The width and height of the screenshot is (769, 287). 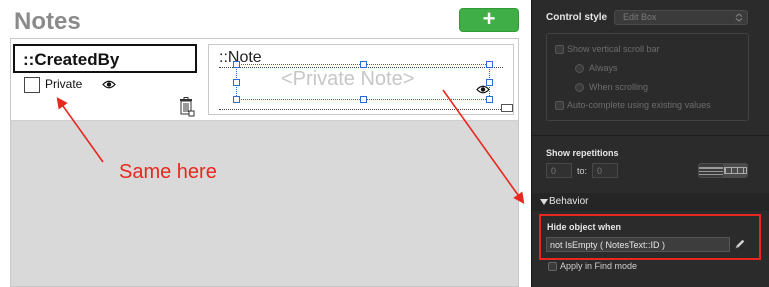 What do you see at coordinates (650, 135) in the screenshot?
I see `section-divider` at bounding box center [650, 135].